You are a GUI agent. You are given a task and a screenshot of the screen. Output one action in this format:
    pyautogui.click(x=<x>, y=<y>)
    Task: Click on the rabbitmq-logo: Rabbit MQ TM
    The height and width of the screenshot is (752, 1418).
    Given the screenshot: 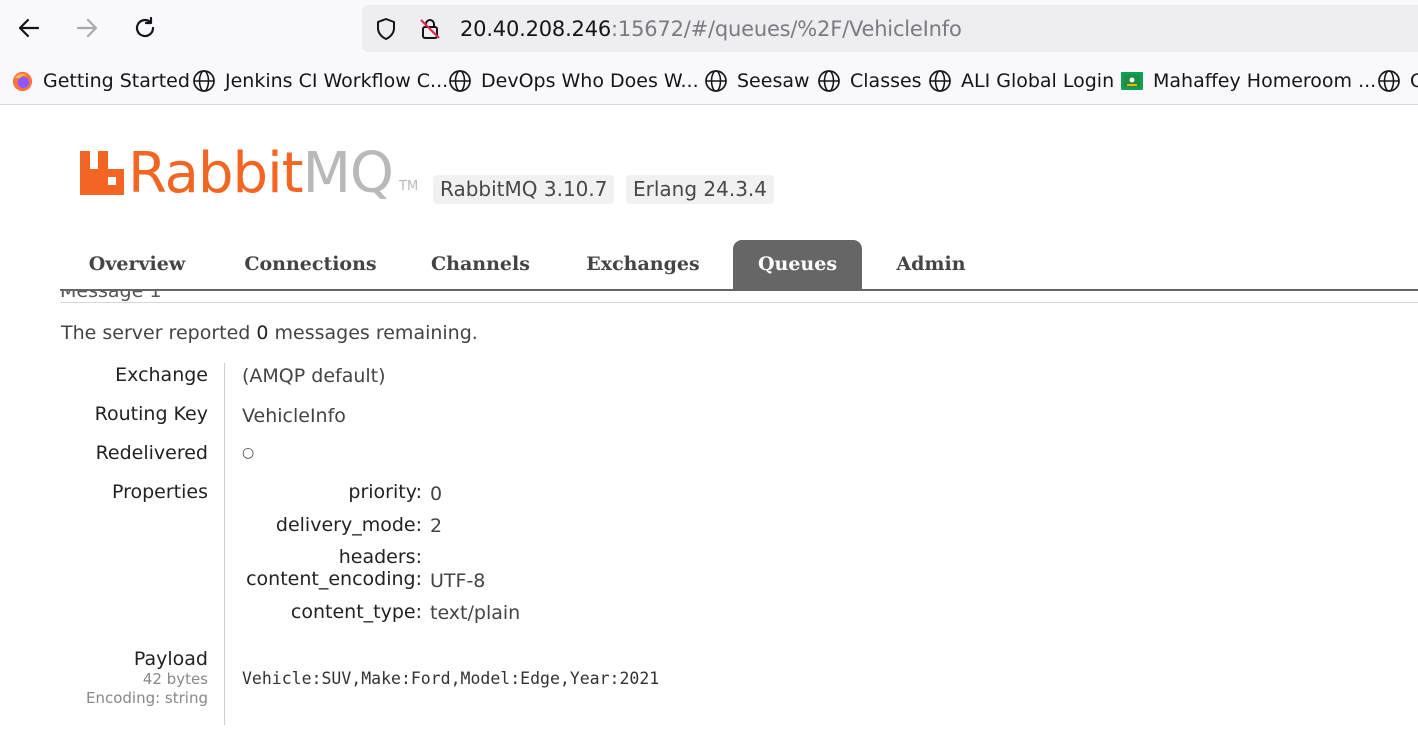 What is the action you would take?
    pyautogui.click(x=249, y=172)
    